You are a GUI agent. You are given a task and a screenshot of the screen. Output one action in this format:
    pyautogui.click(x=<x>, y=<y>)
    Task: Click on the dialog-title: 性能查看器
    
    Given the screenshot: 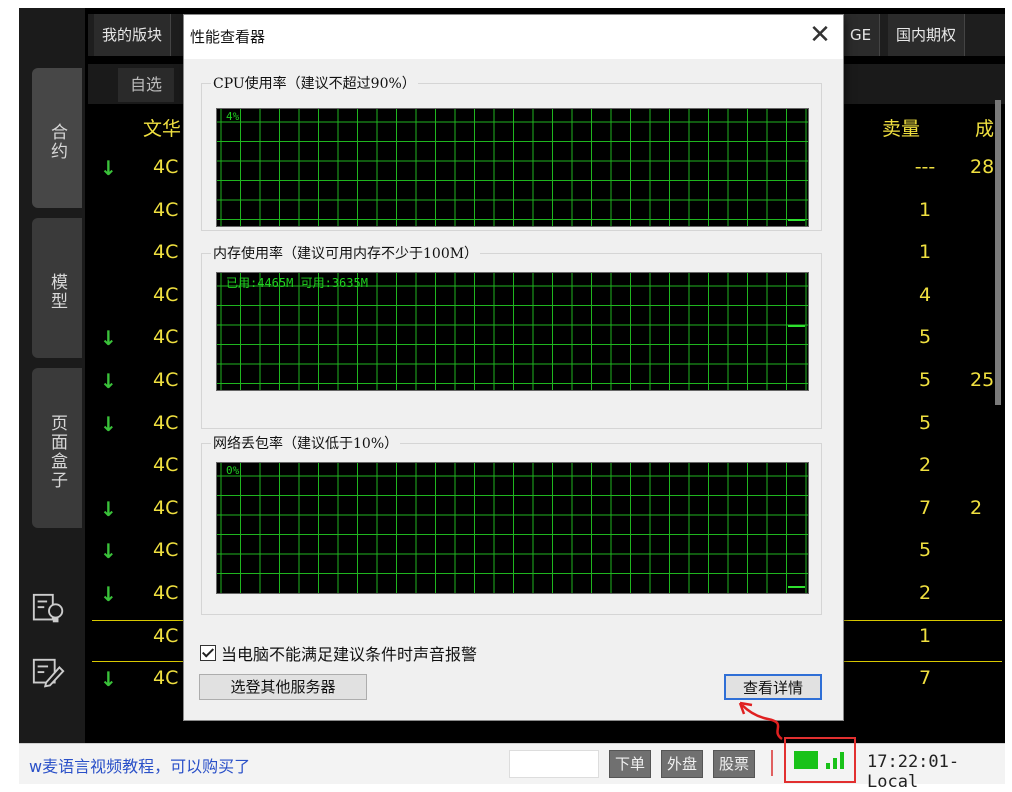 What is the action you would take?
    pyautogui.click(x=228, y=37)
    